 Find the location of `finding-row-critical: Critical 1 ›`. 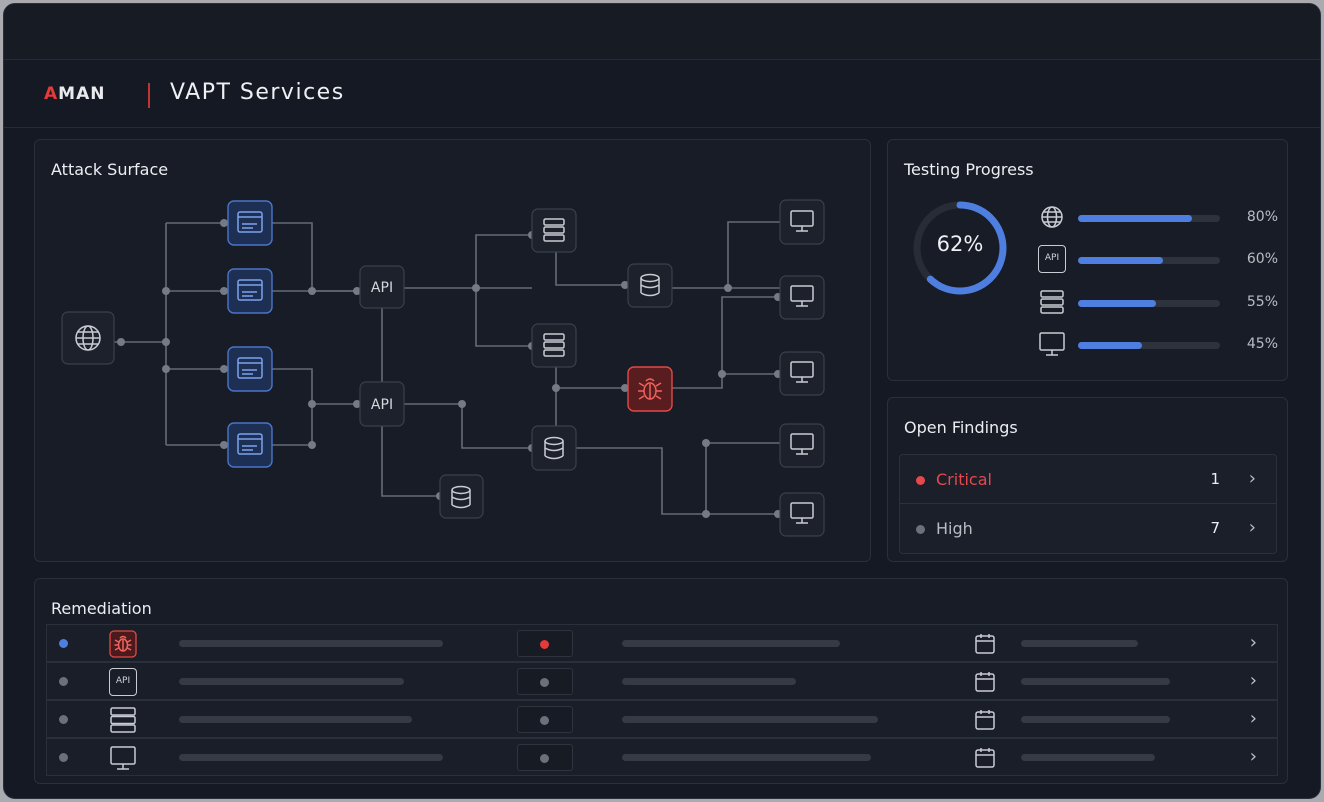

finding-row-critical: Critical 1 › is located at coordinates (1088, 479).